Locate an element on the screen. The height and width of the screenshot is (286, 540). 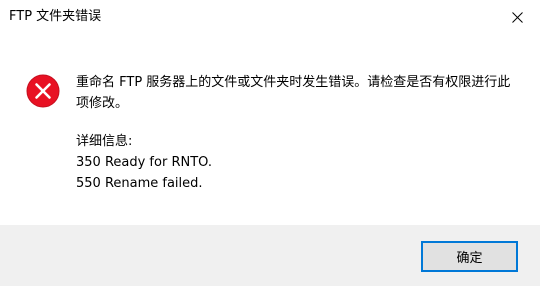
window-title: FTP 文件夹错误 is located at coordinates (55, 16).